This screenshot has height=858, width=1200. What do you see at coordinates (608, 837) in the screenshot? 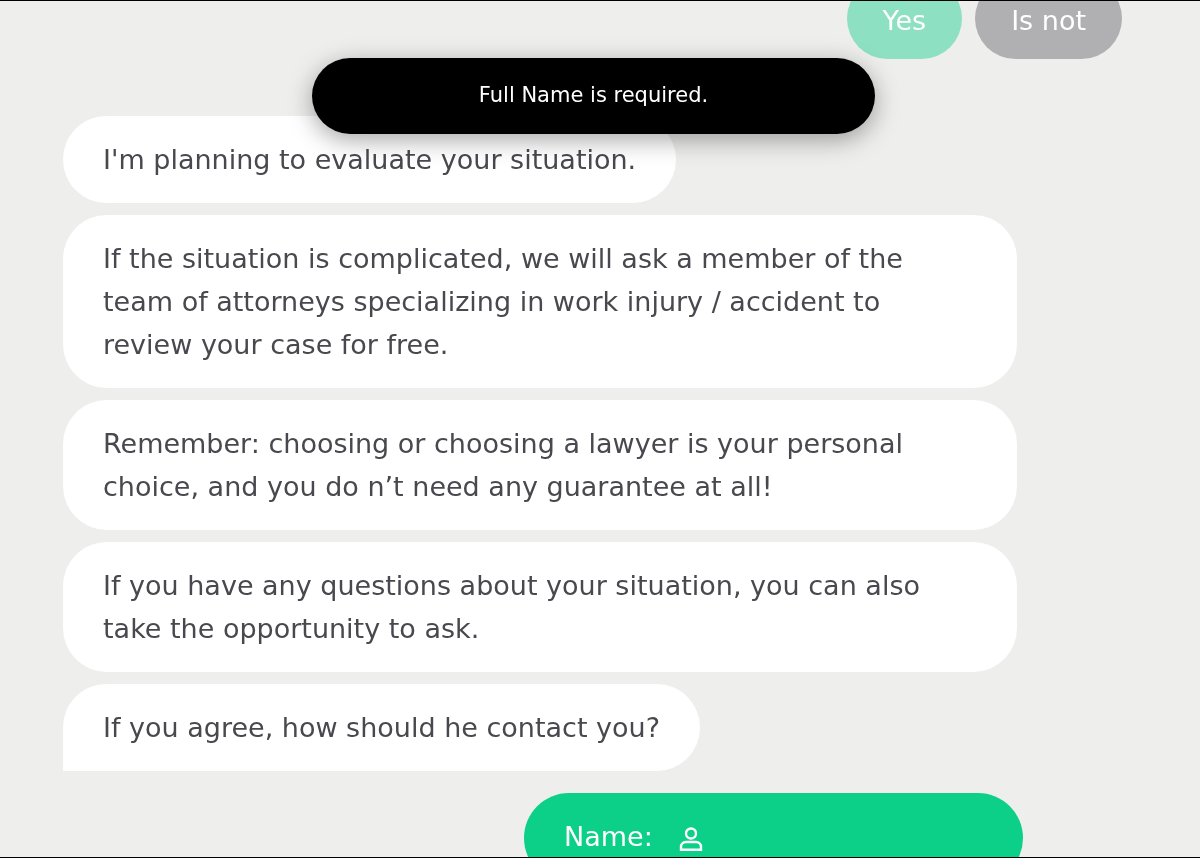
I see `field-label: Name:` at bounding box center [608, 837].